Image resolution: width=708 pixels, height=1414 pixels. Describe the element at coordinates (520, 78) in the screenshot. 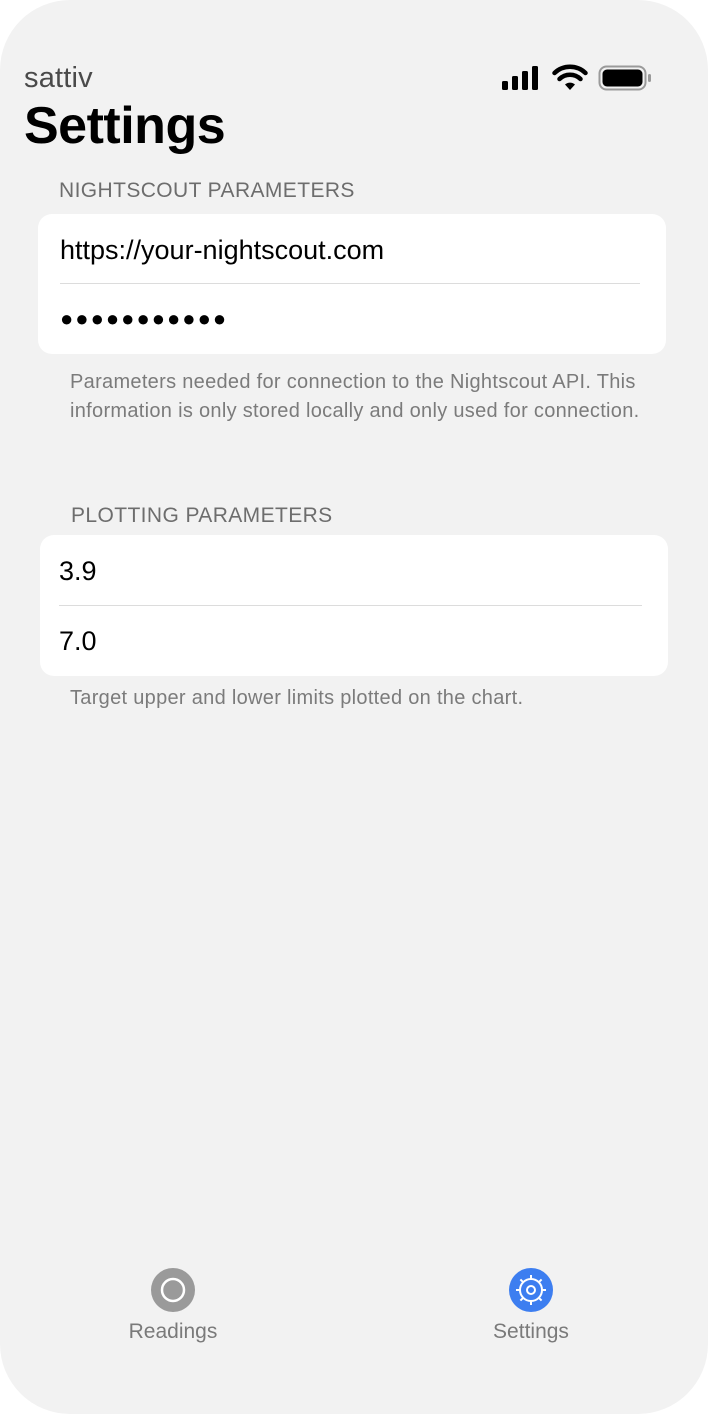

I see `cellular-signal-icon` at that location.